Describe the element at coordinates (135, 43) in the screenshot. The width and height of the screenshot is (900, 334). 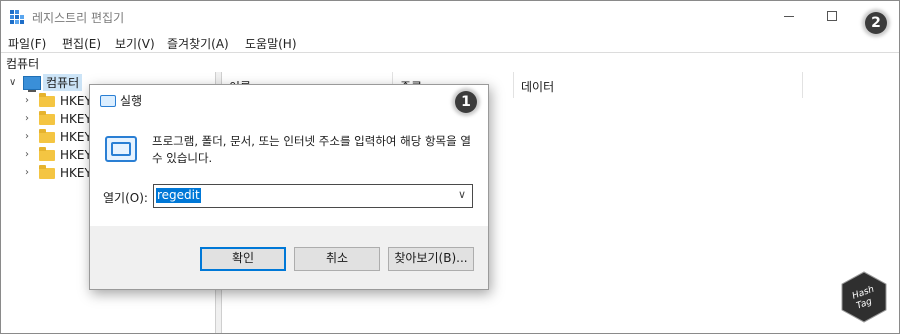
I see `menu-view: 보기(V)` at that location.